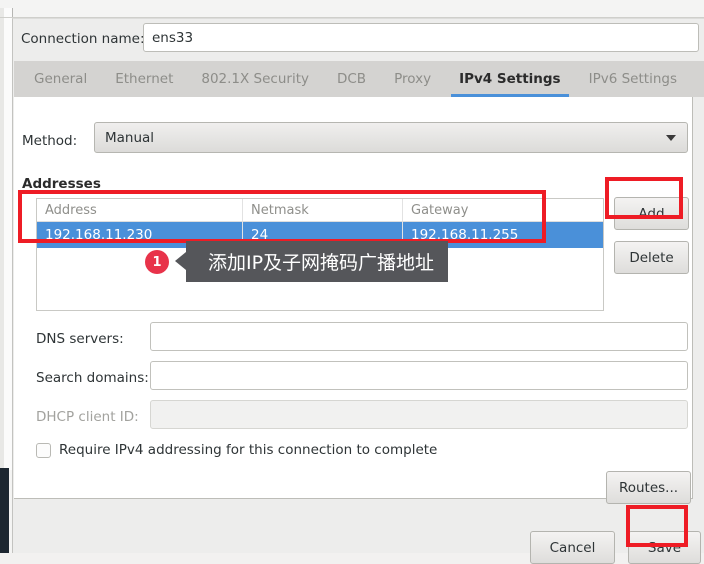  I want to click on delete-address-button: Delete, so click(651, 257).